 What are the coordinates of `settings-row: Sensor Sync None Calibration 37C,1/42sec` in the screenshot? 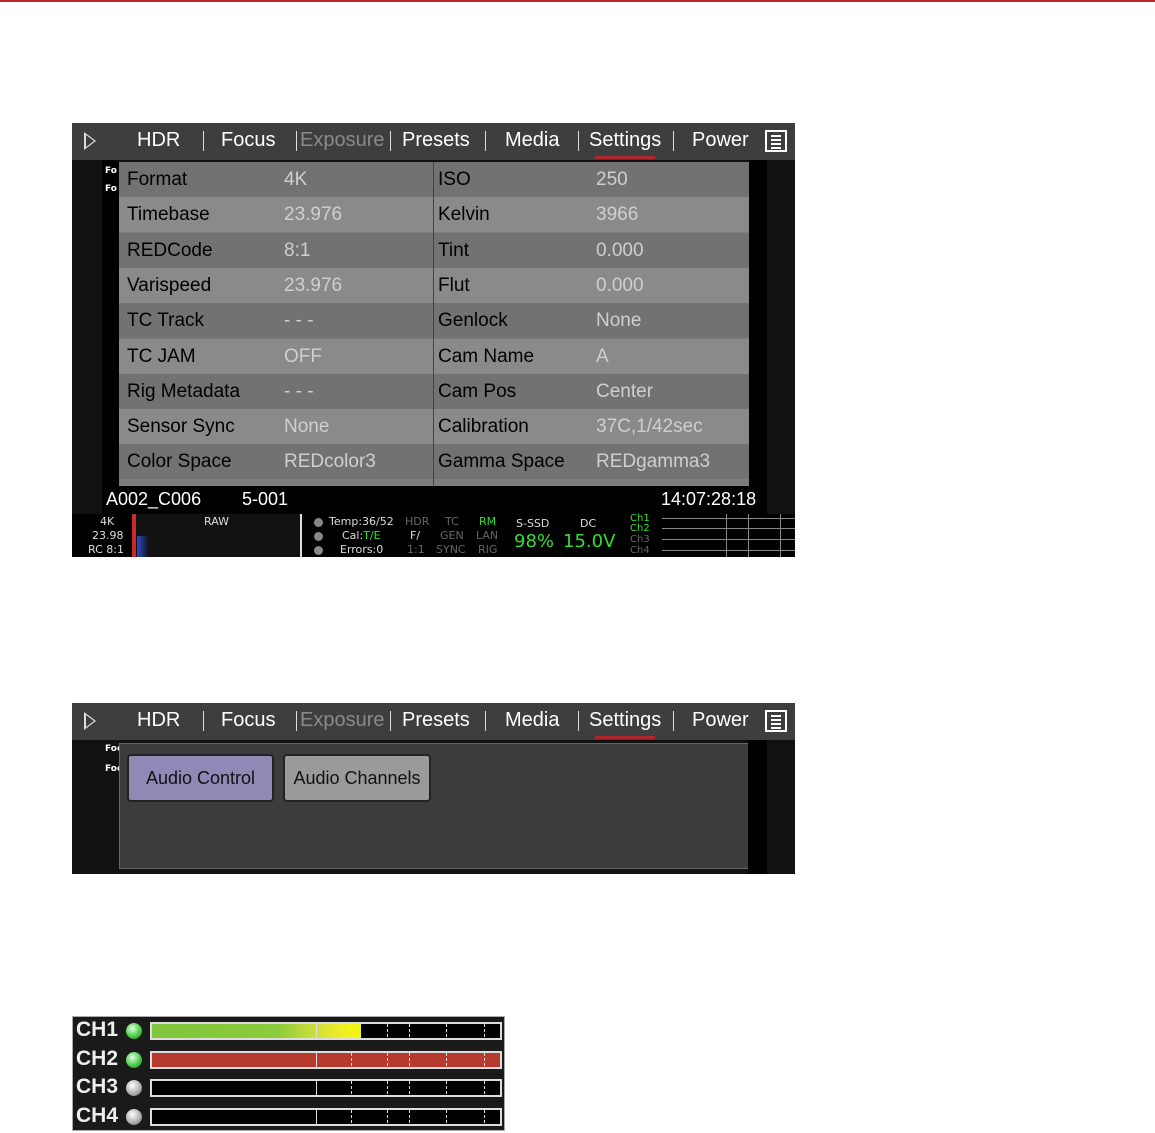 It's located at (434, 427).